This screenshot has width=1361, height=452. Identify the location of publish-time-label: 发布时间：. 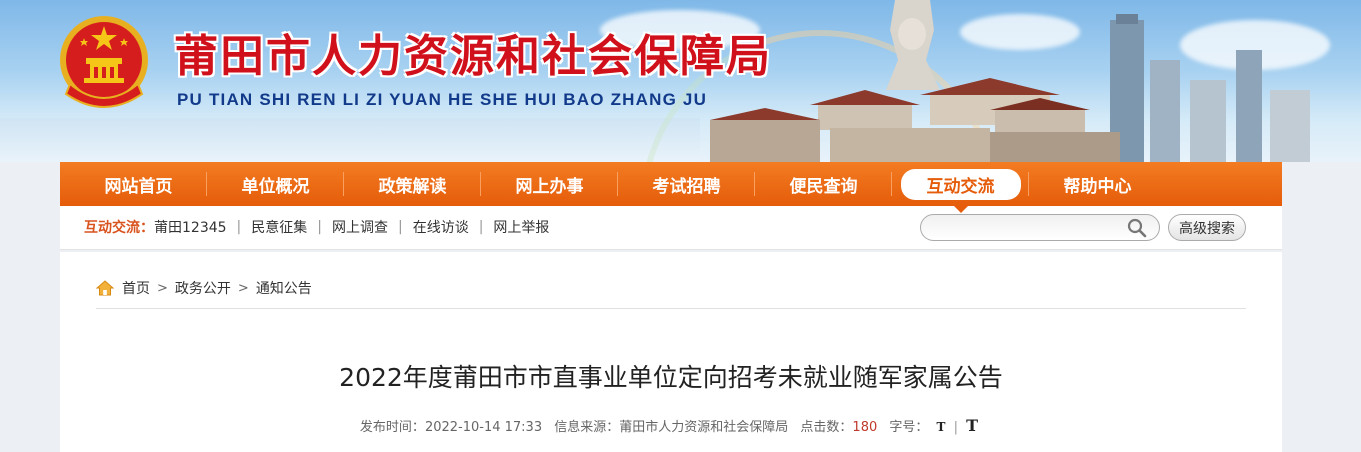
(392, 427).